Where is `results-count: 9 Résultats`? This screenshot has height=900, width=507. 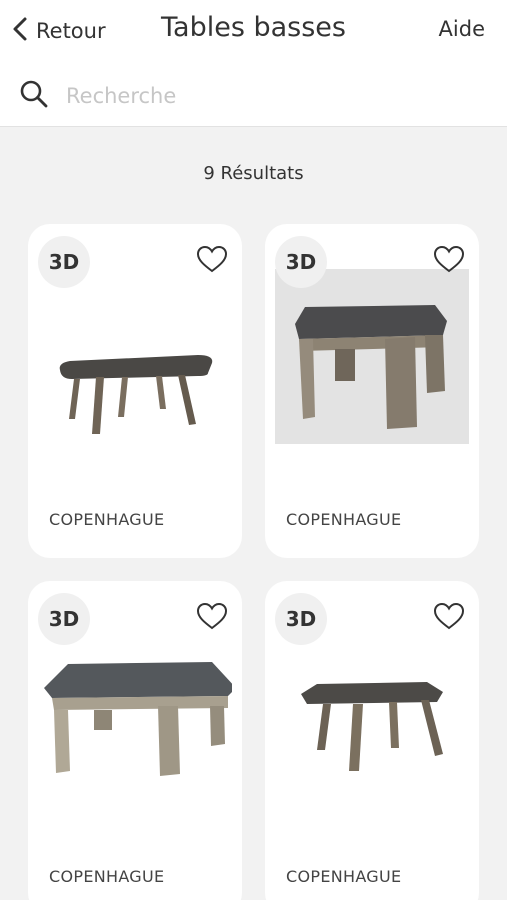
results-count: 9 Résultats is located at coordinates (253, 173).